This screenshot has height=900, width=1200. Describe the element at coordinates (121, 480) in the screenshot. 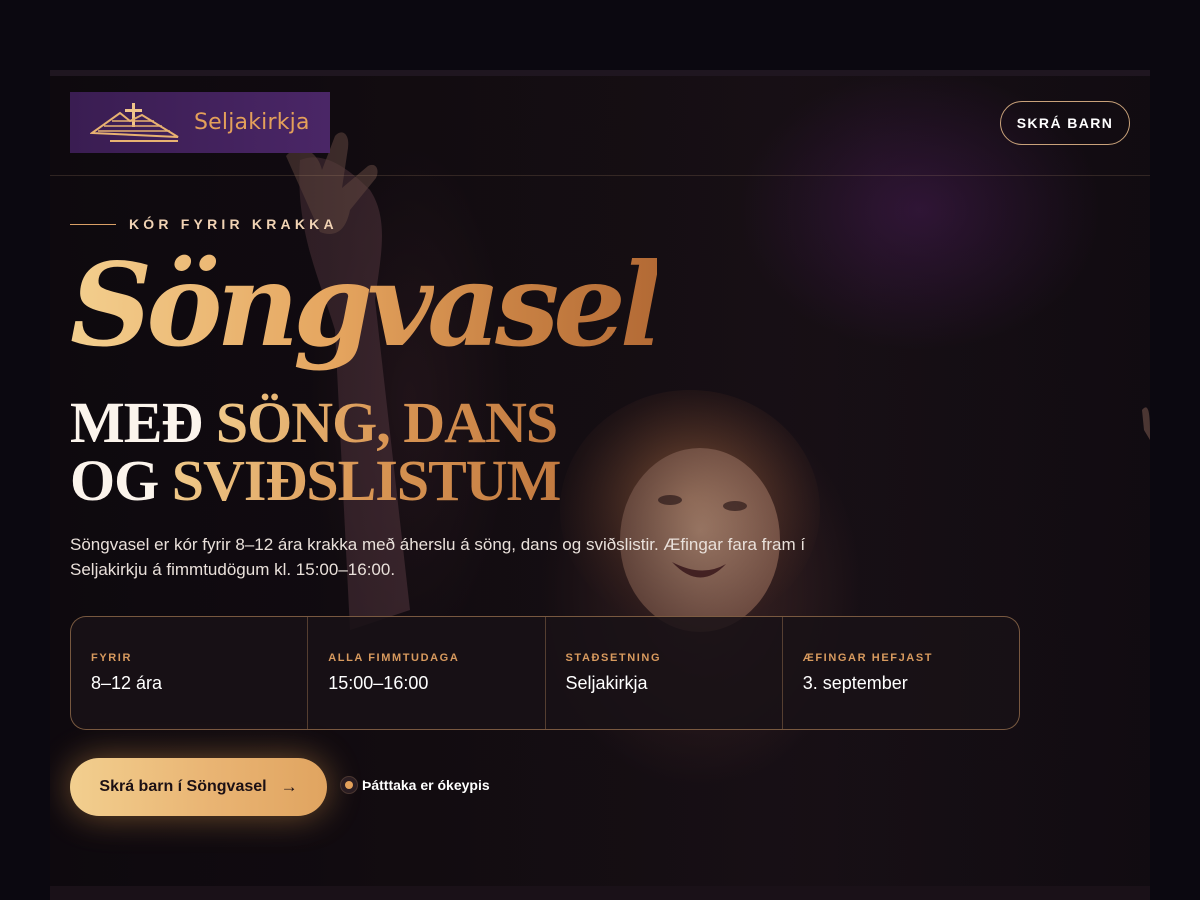

I see `headline-line2-white: OG` at that location.